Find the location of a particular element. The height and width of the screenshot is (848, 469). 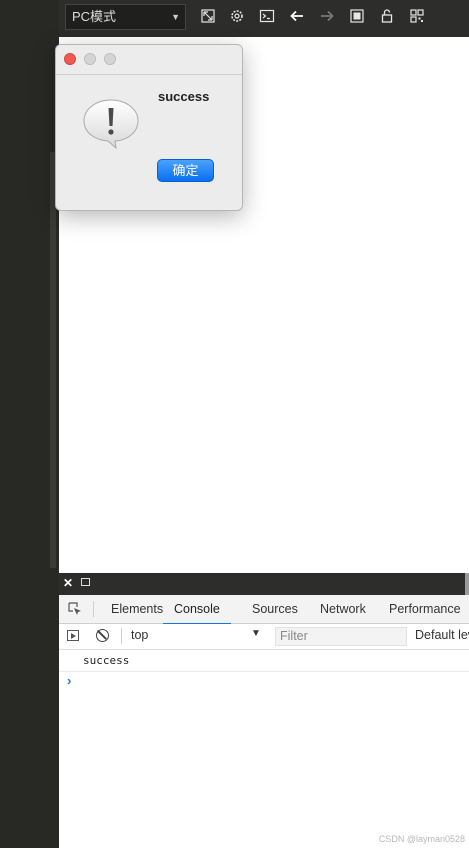

left-panel-scrollbar is located at coordinates (53, 360).